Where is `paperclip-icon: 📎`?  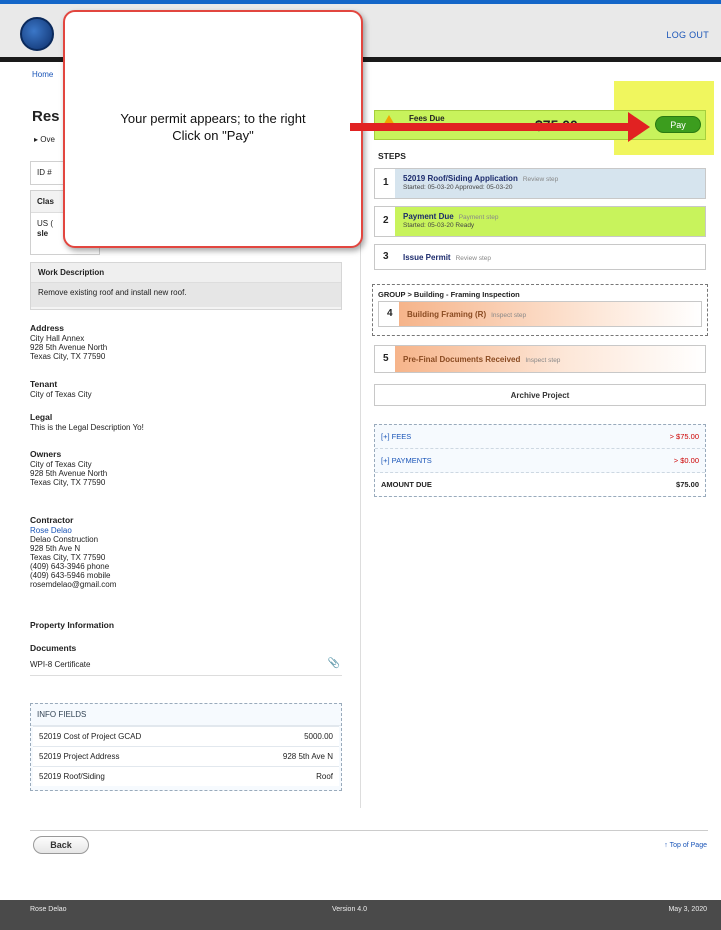 paperclip-icon: 📎 is located at coordinates (333, 663).